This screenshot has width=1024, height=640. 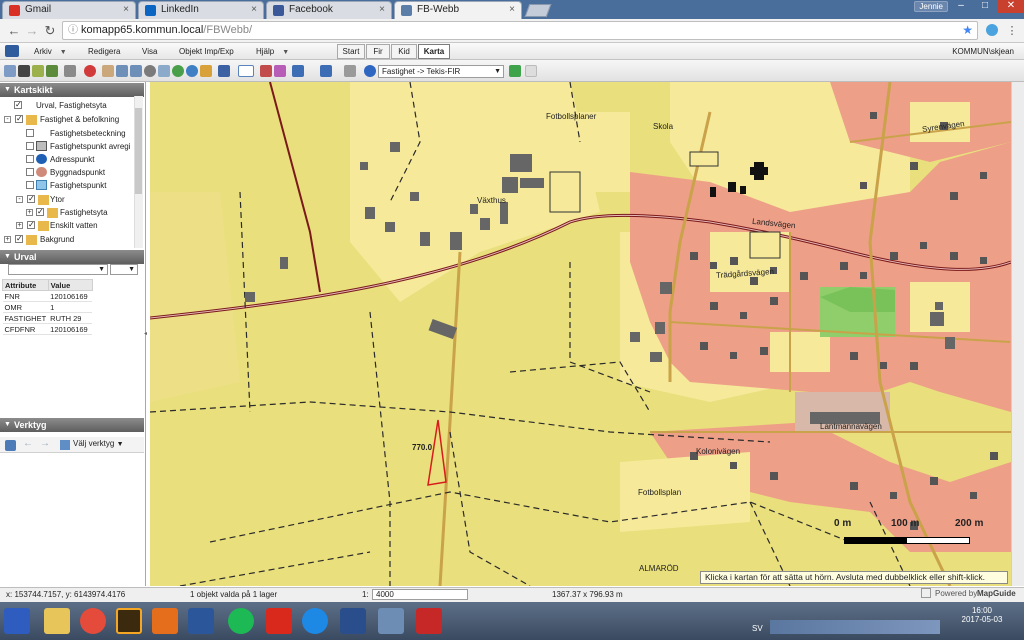 I want to click on go-arrow-icon, so click(x=515, y=71).